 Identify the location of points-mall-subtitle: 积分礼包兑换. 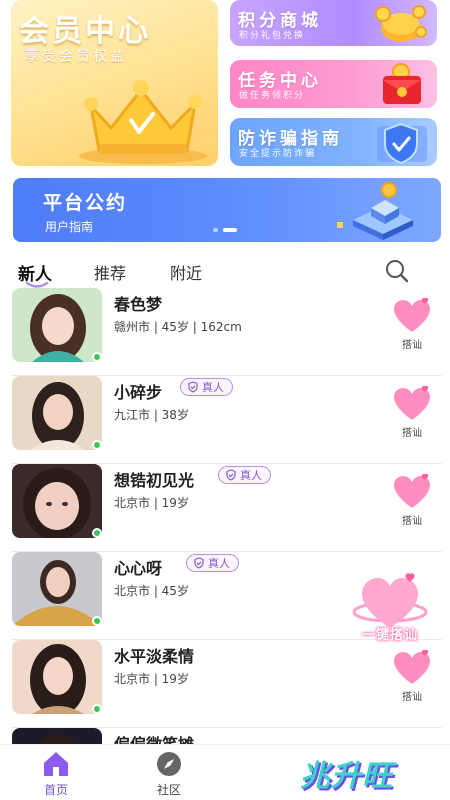
(272, 36).